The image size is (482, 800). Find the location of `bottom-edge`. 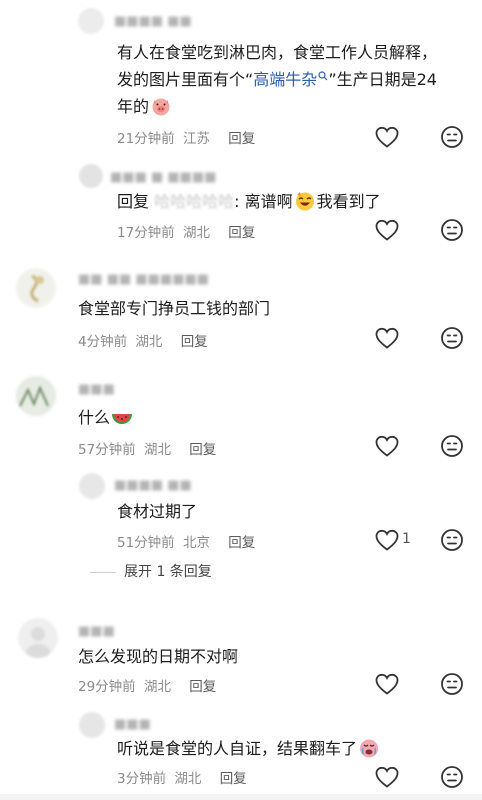

bottom-edge is located at coordinates (241, 797).